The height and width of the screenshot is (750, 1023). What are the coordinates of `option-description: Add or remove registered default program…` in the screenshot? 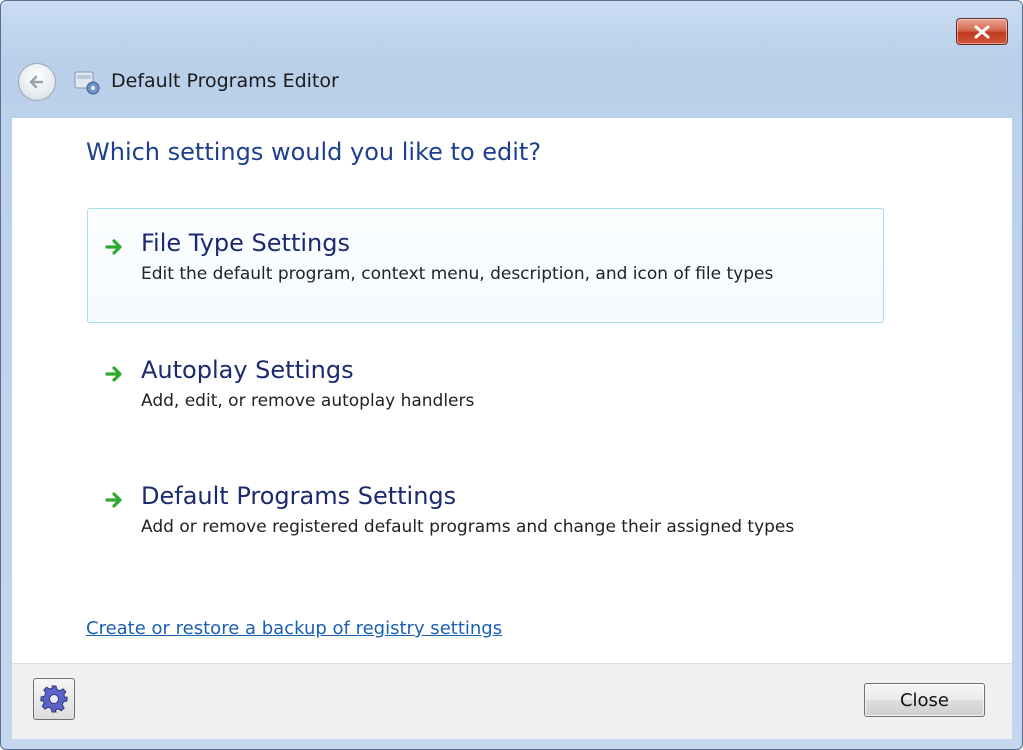 It's located at (468, 527).